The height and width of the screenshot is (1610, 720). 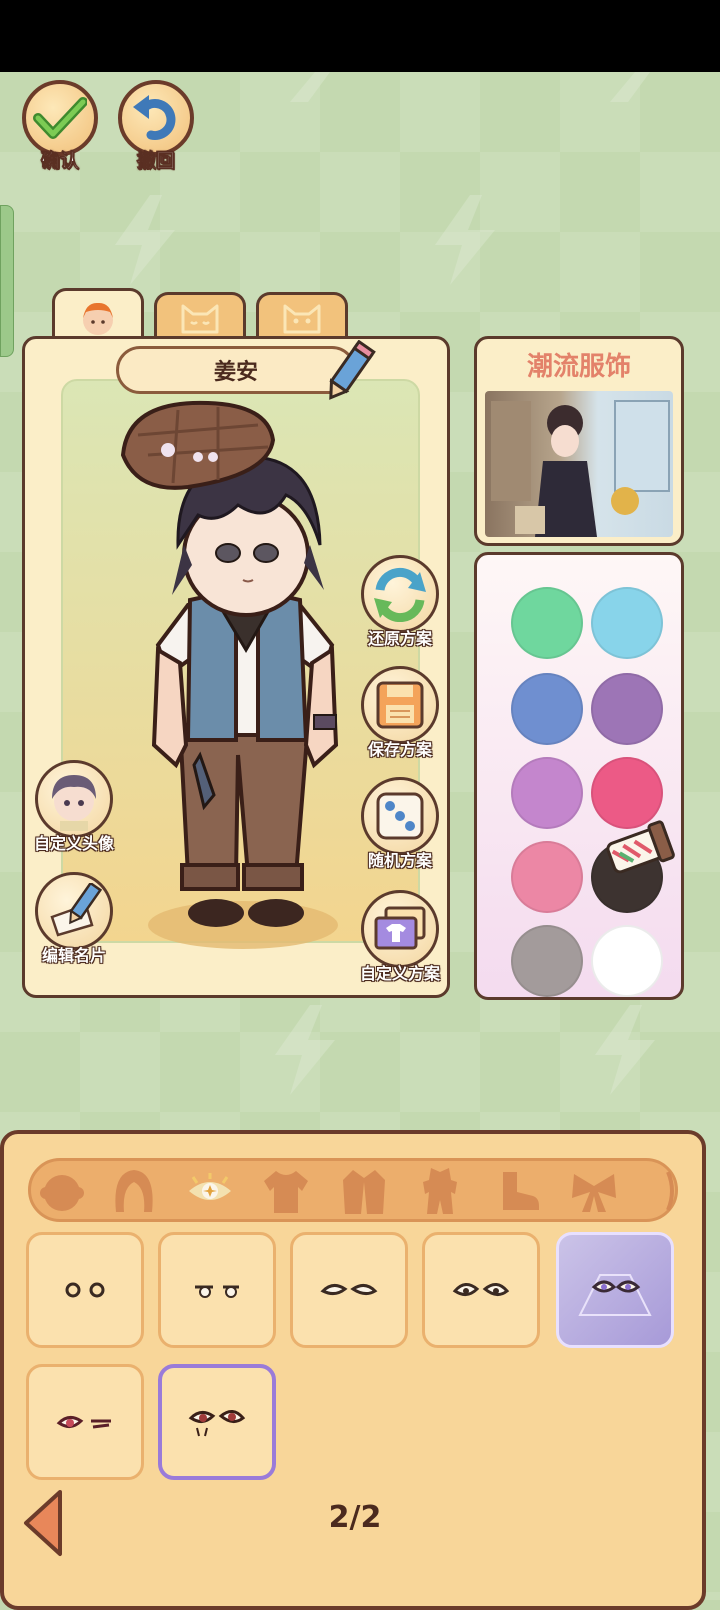 I want to click on previous-page-icon, so click(x=43, y=1523).